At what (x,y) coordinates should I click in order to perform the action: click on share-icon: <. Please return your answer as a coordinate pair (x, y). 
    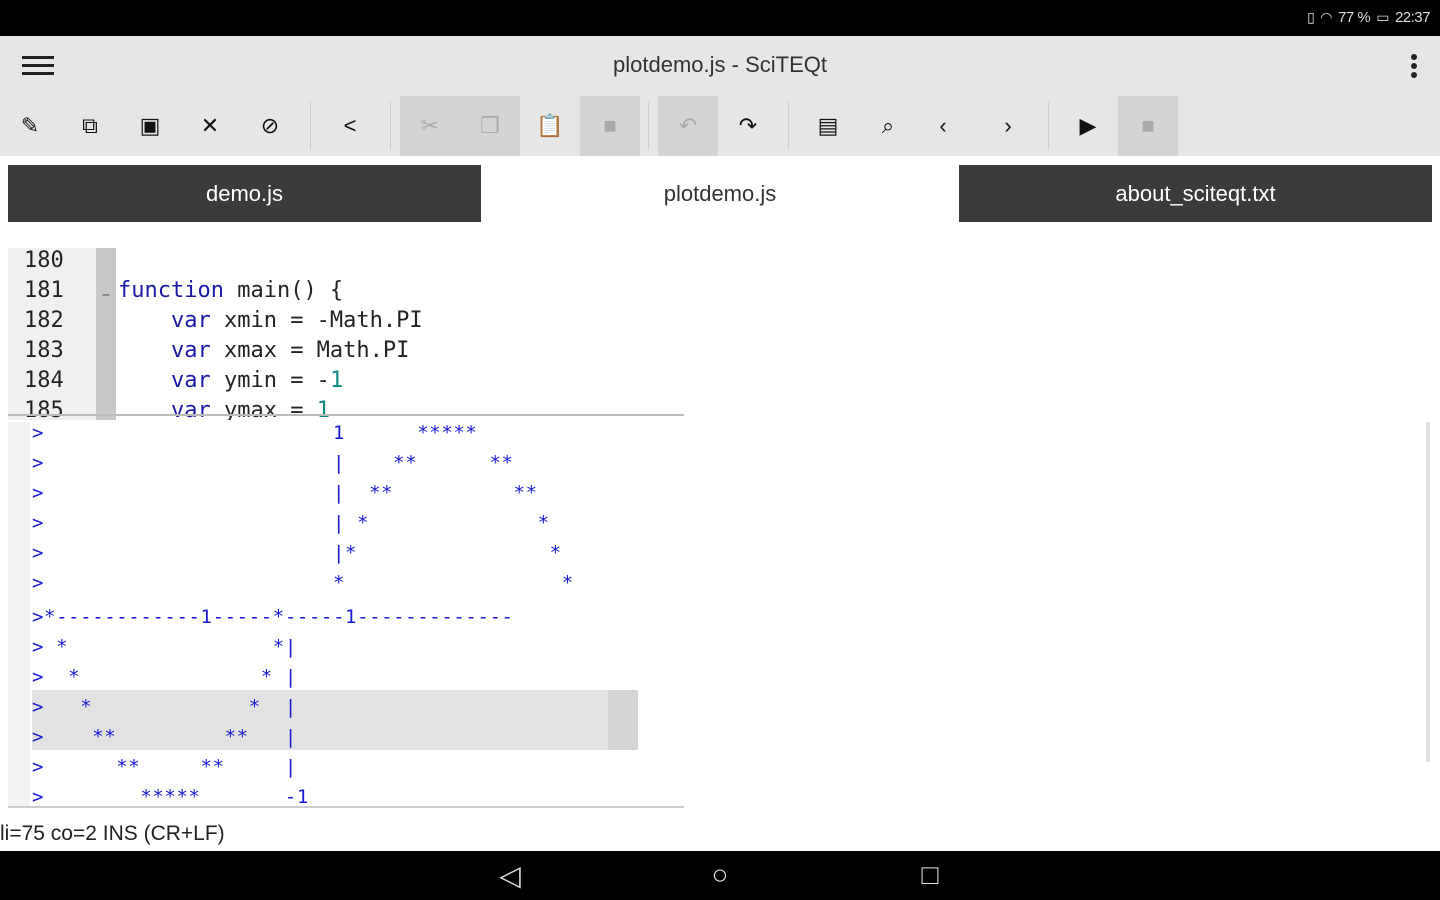
    Looking at the image, I should click on (350, 126).